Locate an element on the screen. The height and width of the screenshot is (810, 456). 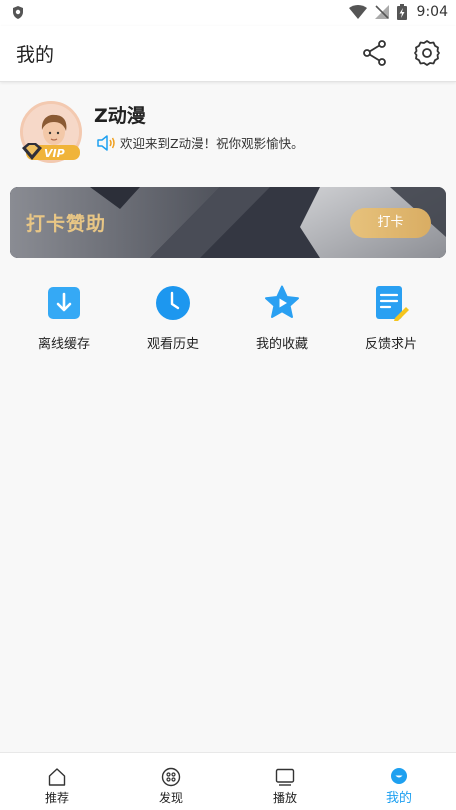
nav-label: 发现 is located at coordinates (170, 798).